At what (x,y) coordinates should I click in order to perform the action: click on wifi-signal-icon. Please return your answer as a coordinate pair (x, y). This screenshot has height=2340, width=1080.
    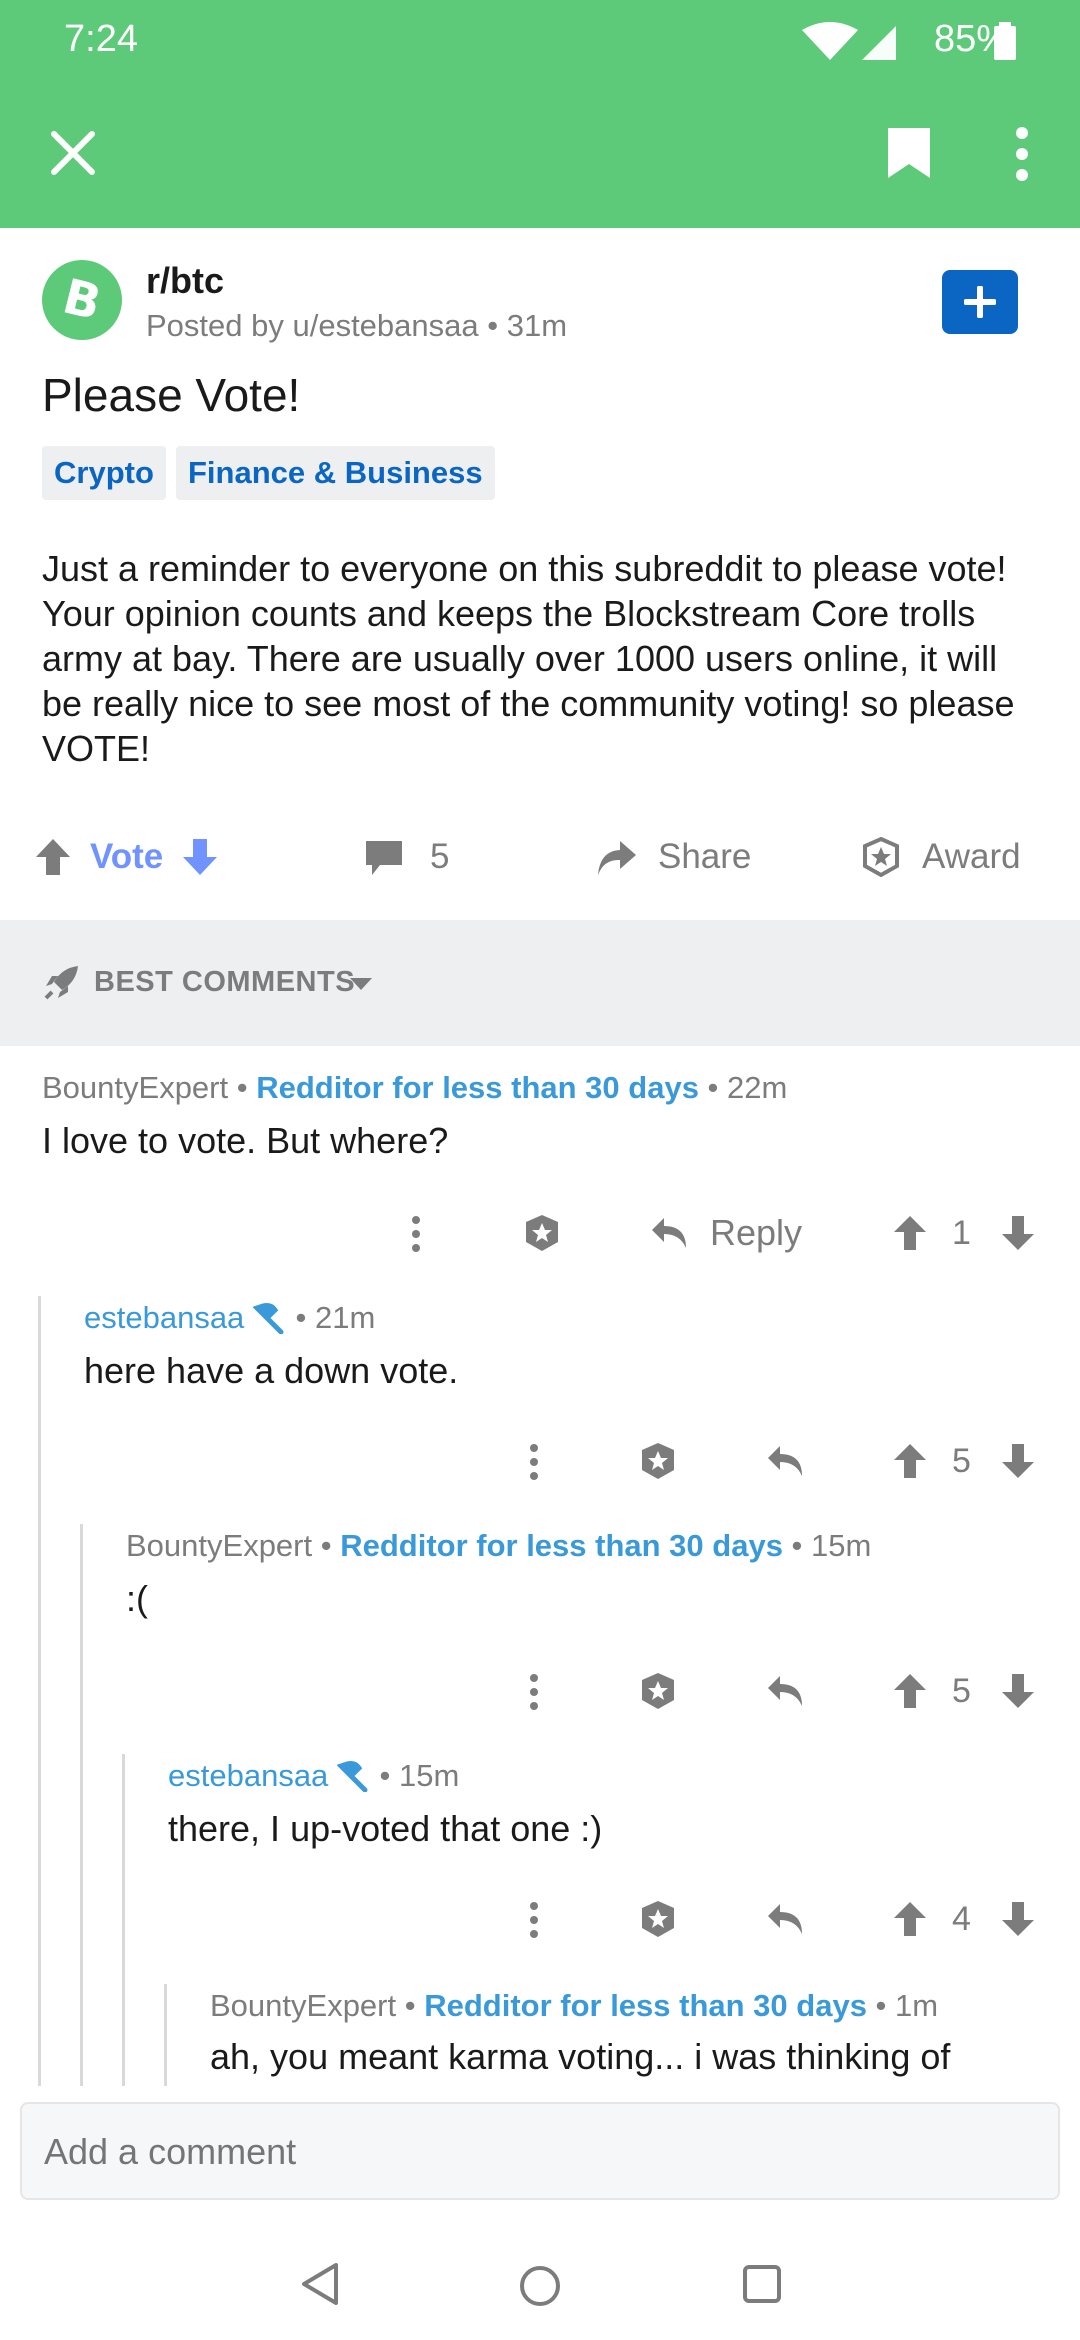
    Looking at the image, I should click on (849, 41).